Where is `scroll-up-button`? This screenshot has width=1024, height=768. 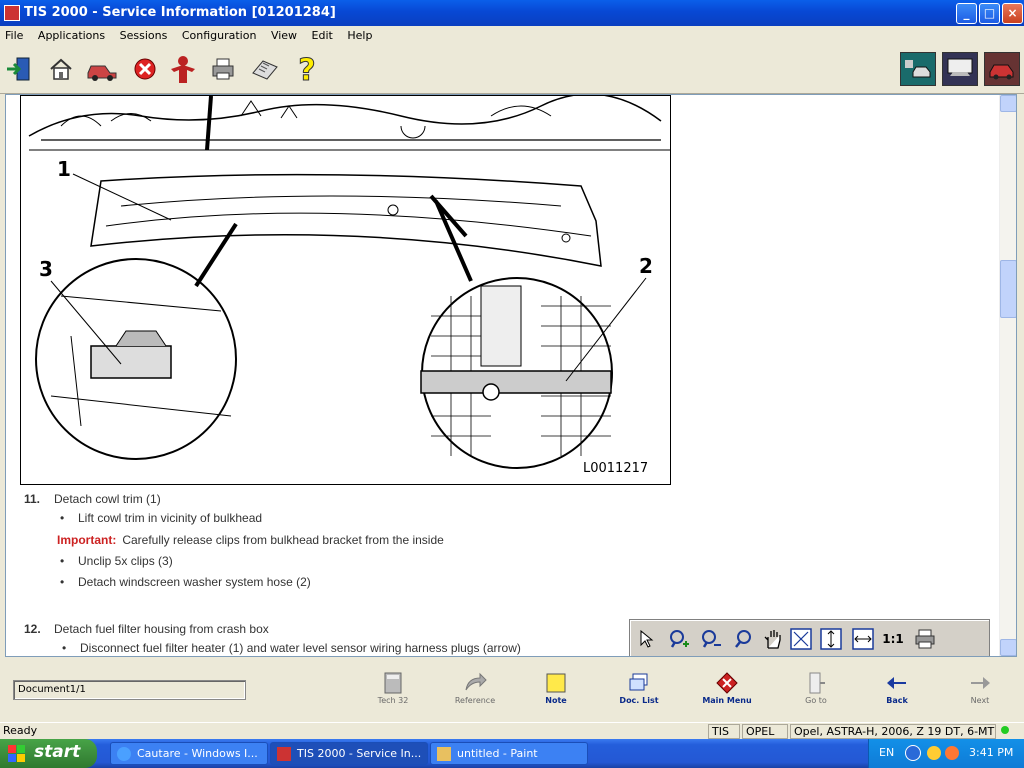
scroll-up-button is located at coordinates (1008, 103).